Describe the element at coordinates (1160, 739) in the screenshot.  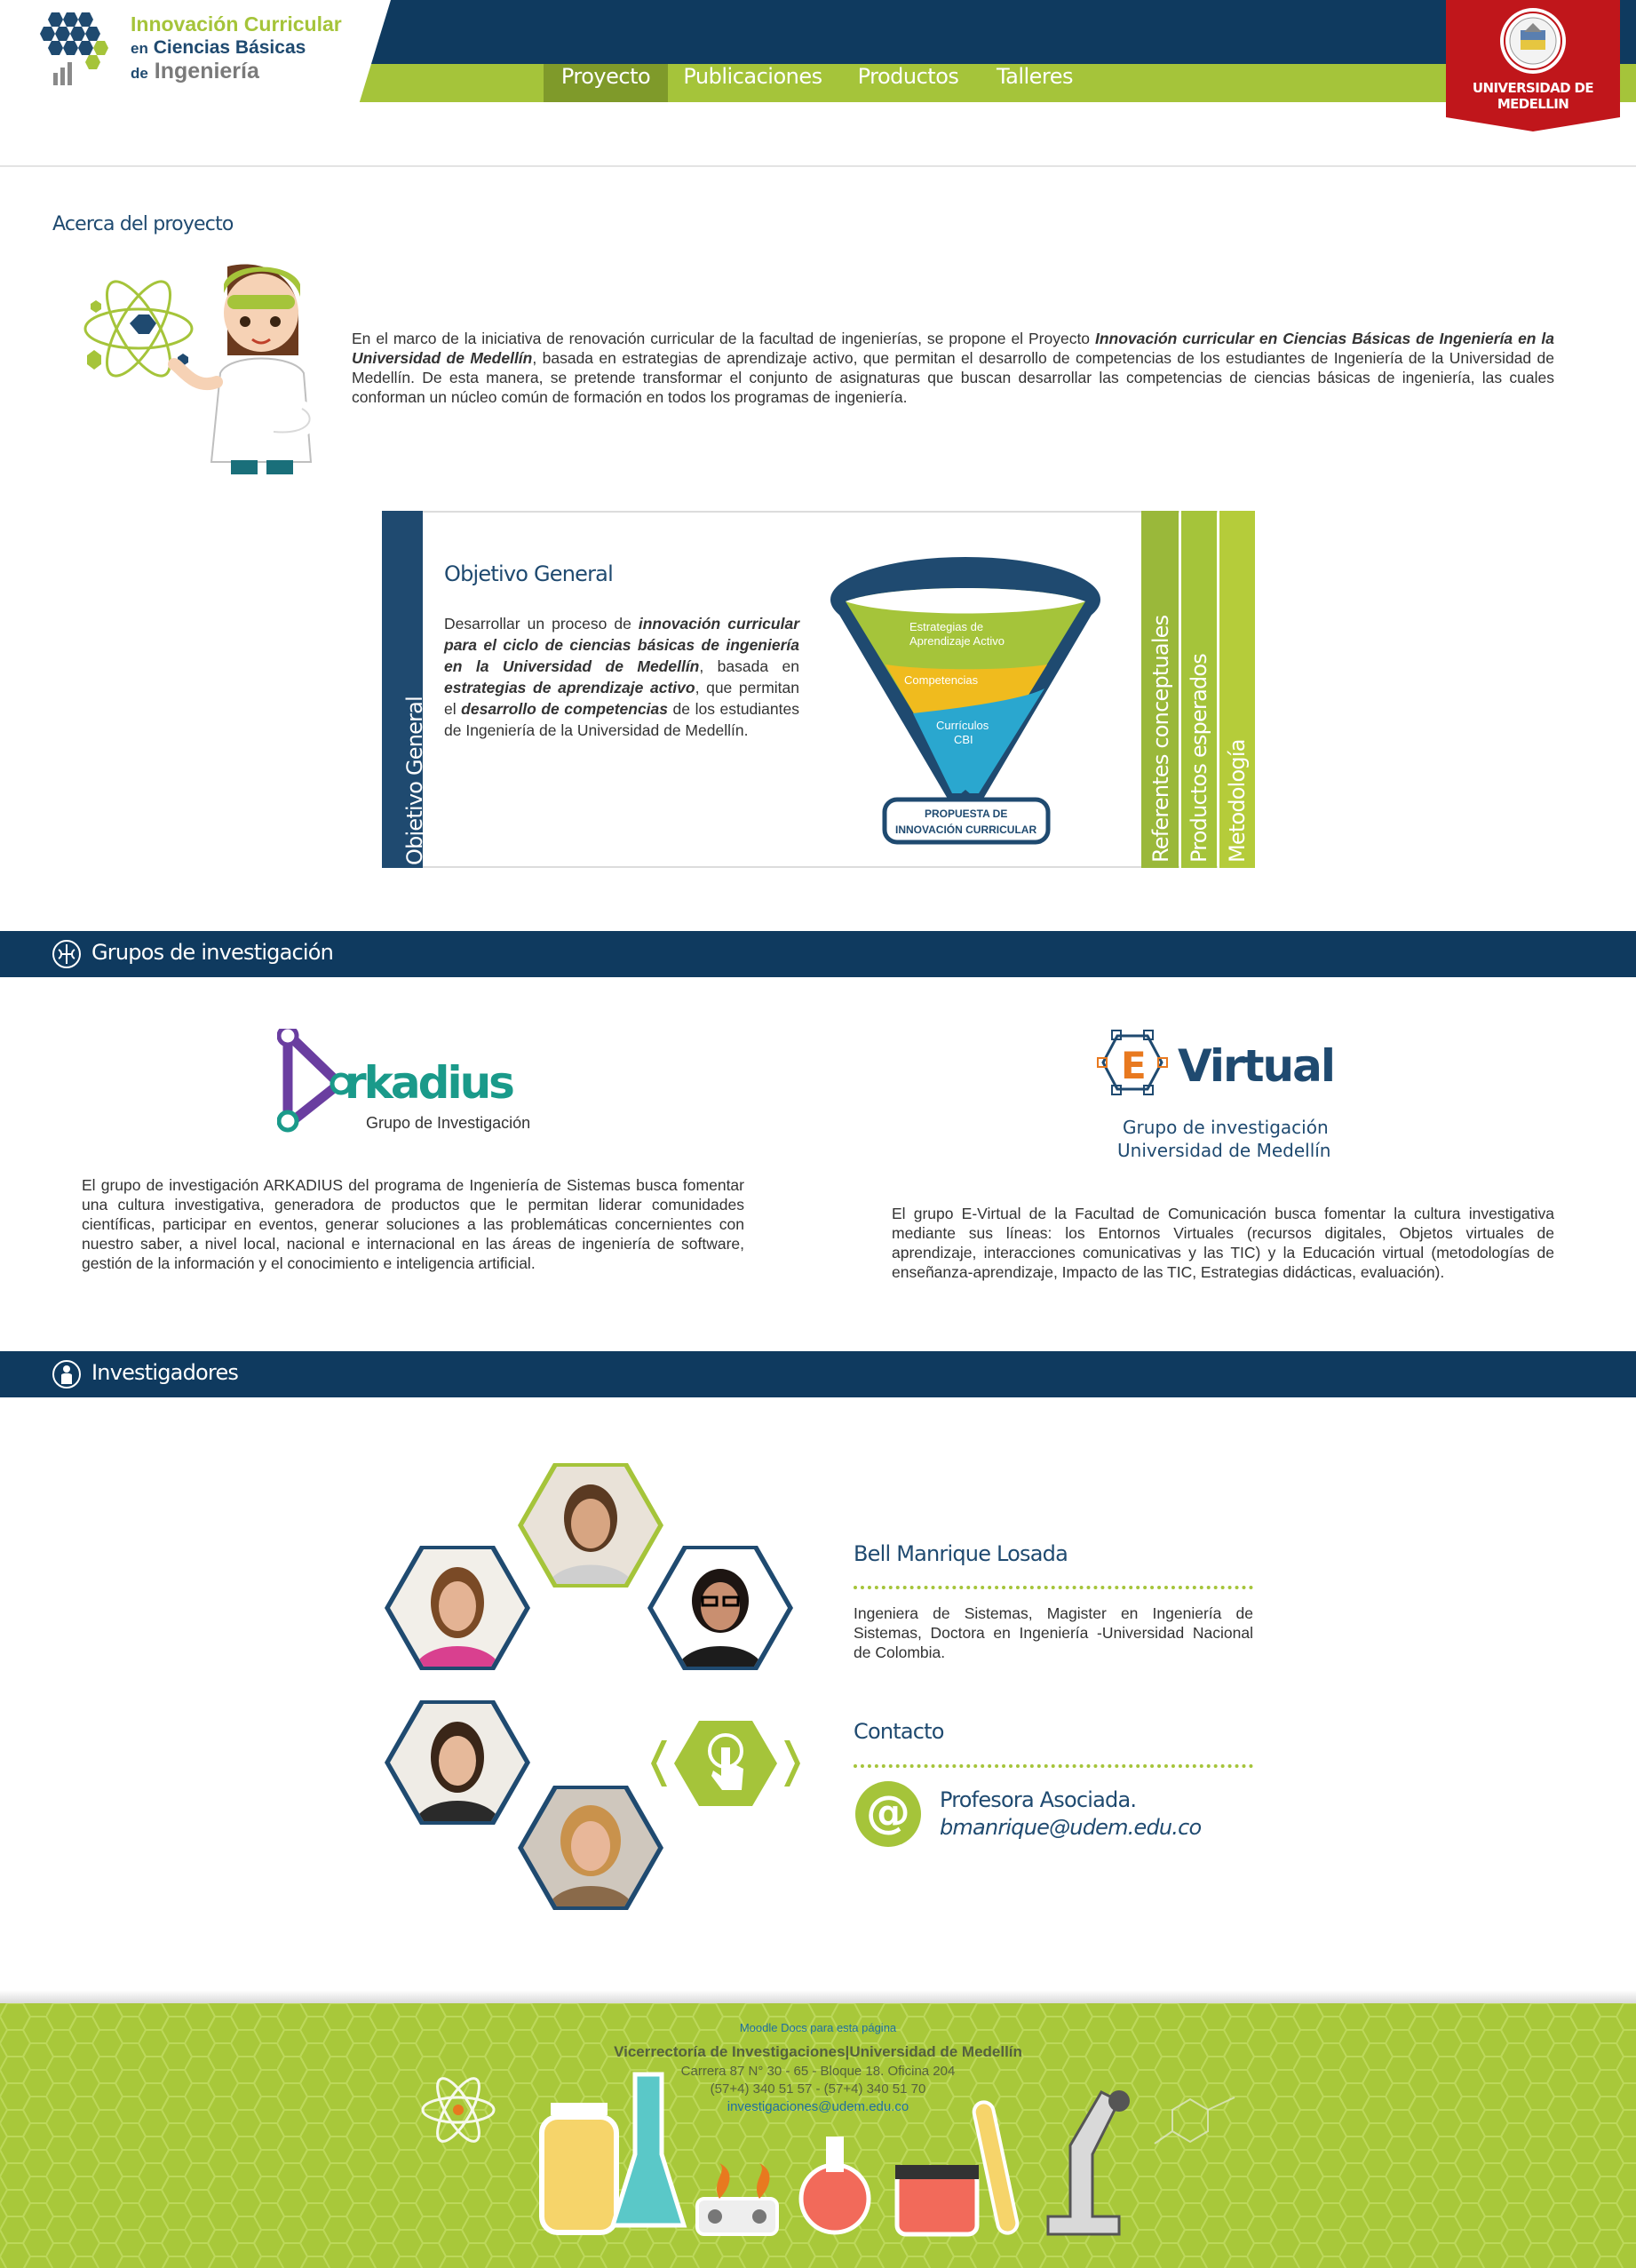
I see `tab-referentes-label: Referentes conceptuales` at that location.